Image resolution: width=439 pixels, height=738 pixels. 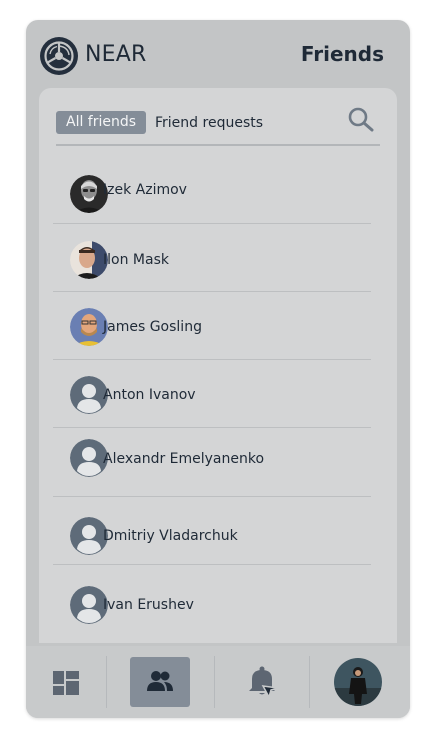 I want to click on profile-avatar, so click(x=358, y=682).